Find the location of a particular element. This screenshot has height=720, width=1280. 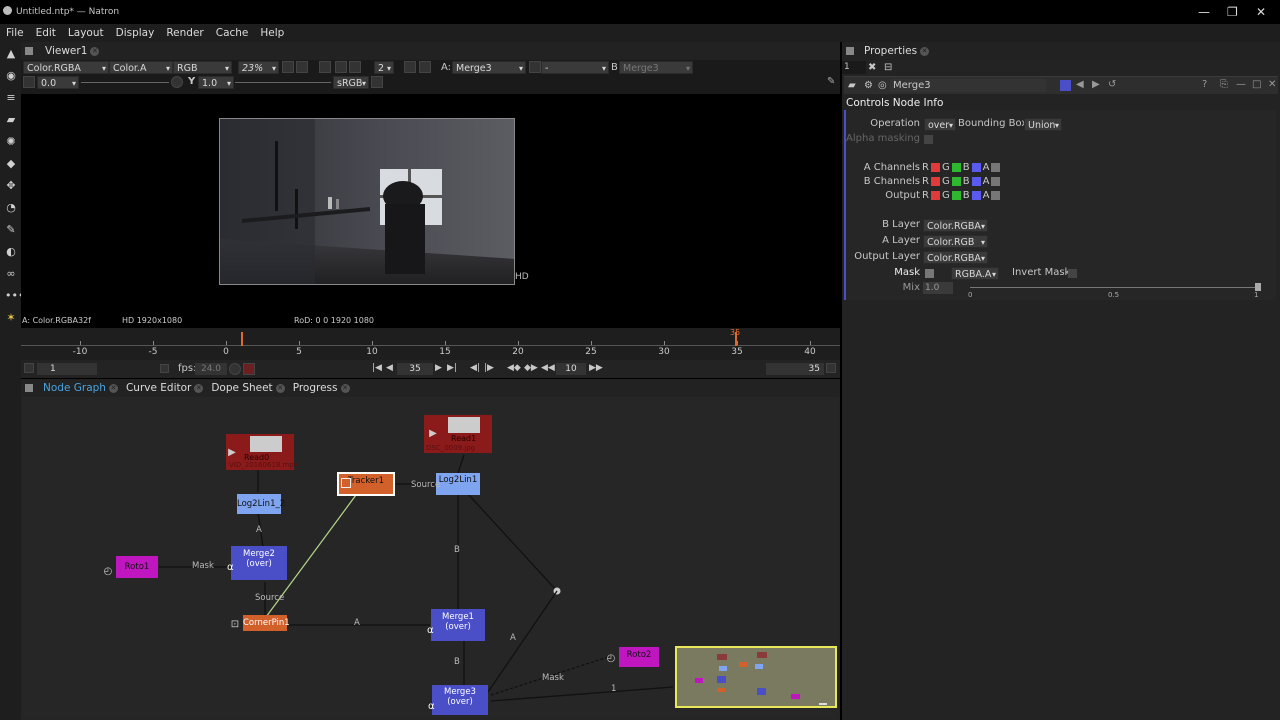

node-log2lin1: Log2Lin1 is located at coordinates (458, 484).